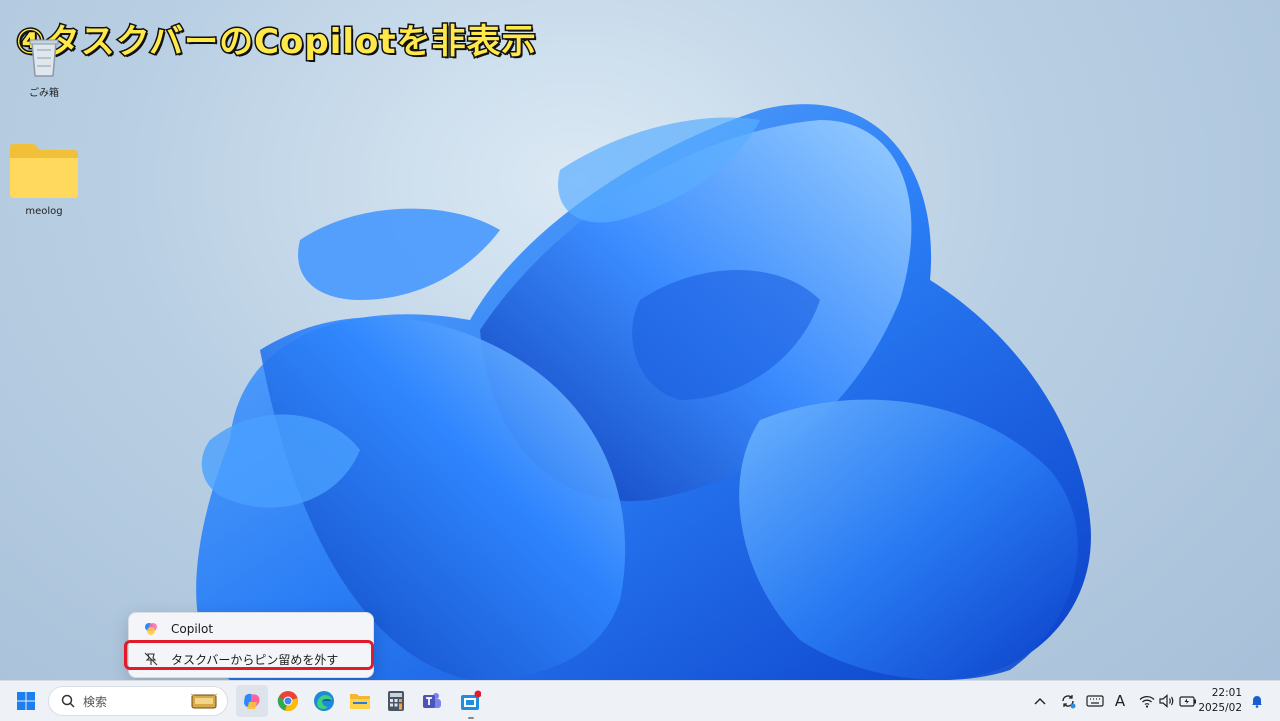 The width and height of the screenshot is (1280, 721). What do you see at coordinates (68, 701) in the screenshot?
I see `search-icon` at bounding box center [68, 701].